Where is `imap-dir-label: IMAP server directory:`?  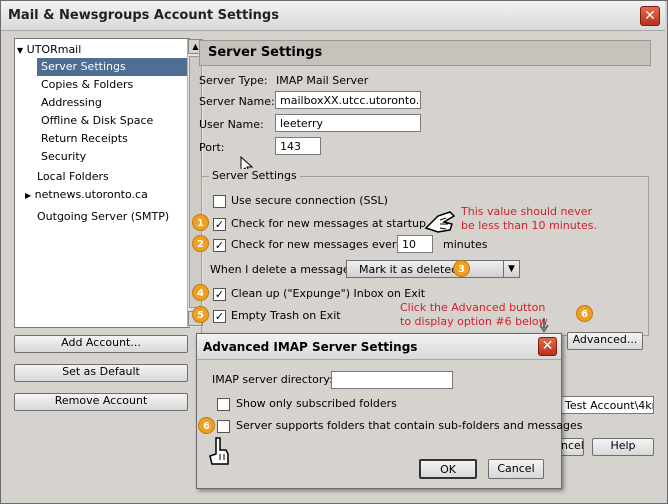
imap-dir-label: IMAP server directory: is located at coordinates (272, 379).